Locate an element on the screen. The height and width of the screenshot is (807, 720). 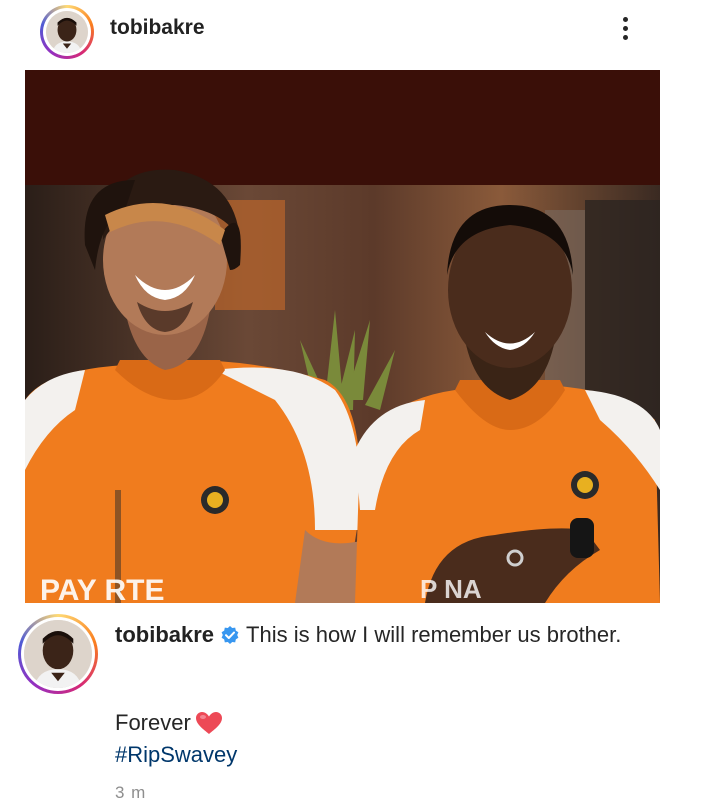
caption-forever-line: Forever is located at coordinates (169, 723).